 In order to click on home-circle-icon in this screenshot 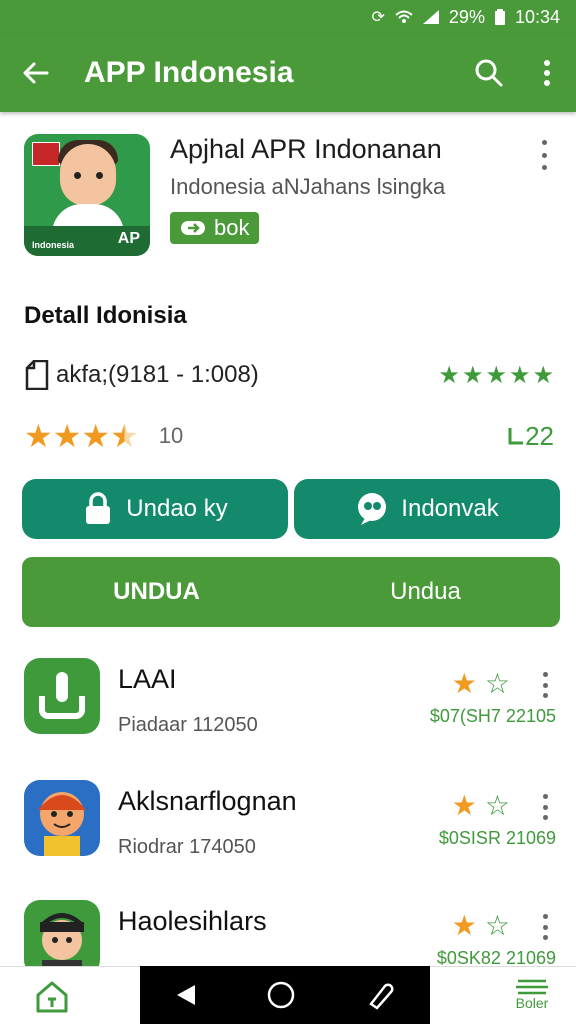, I will do `click(281, 995)`.